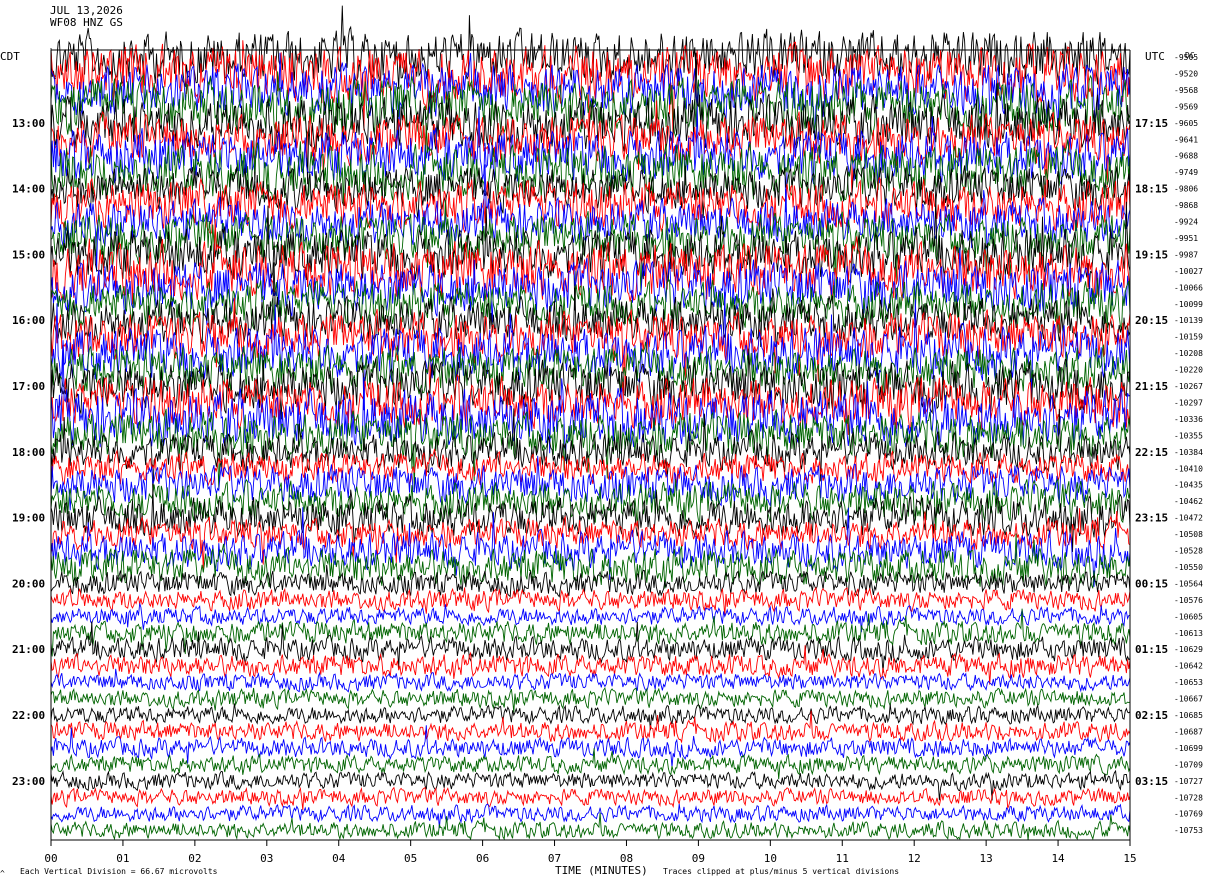 This screenshot has height=886, width=1210. Describe the element at coordinates (122, 858) in the screenshot. I see `x-tick-label: 01` at that location.